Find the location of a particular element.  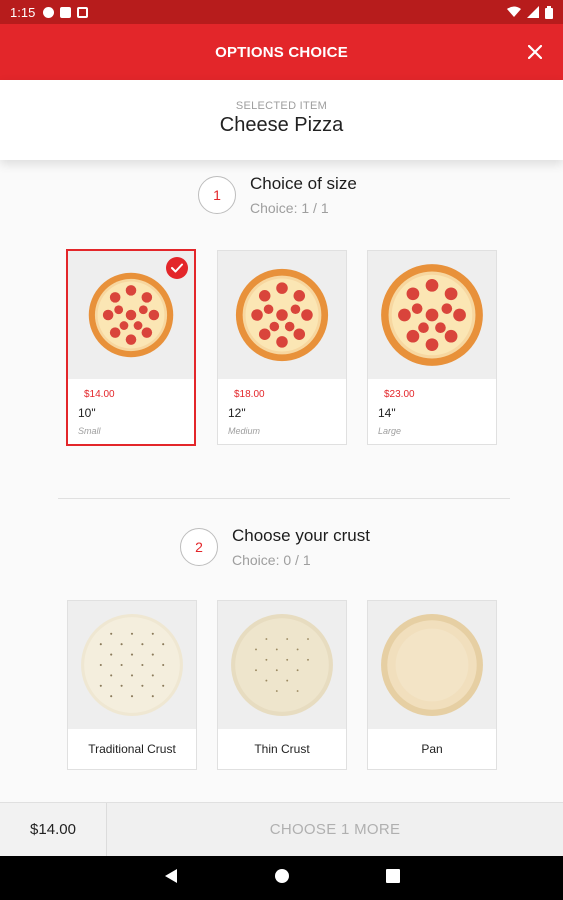

home-button is located at coordinates (282, 878).